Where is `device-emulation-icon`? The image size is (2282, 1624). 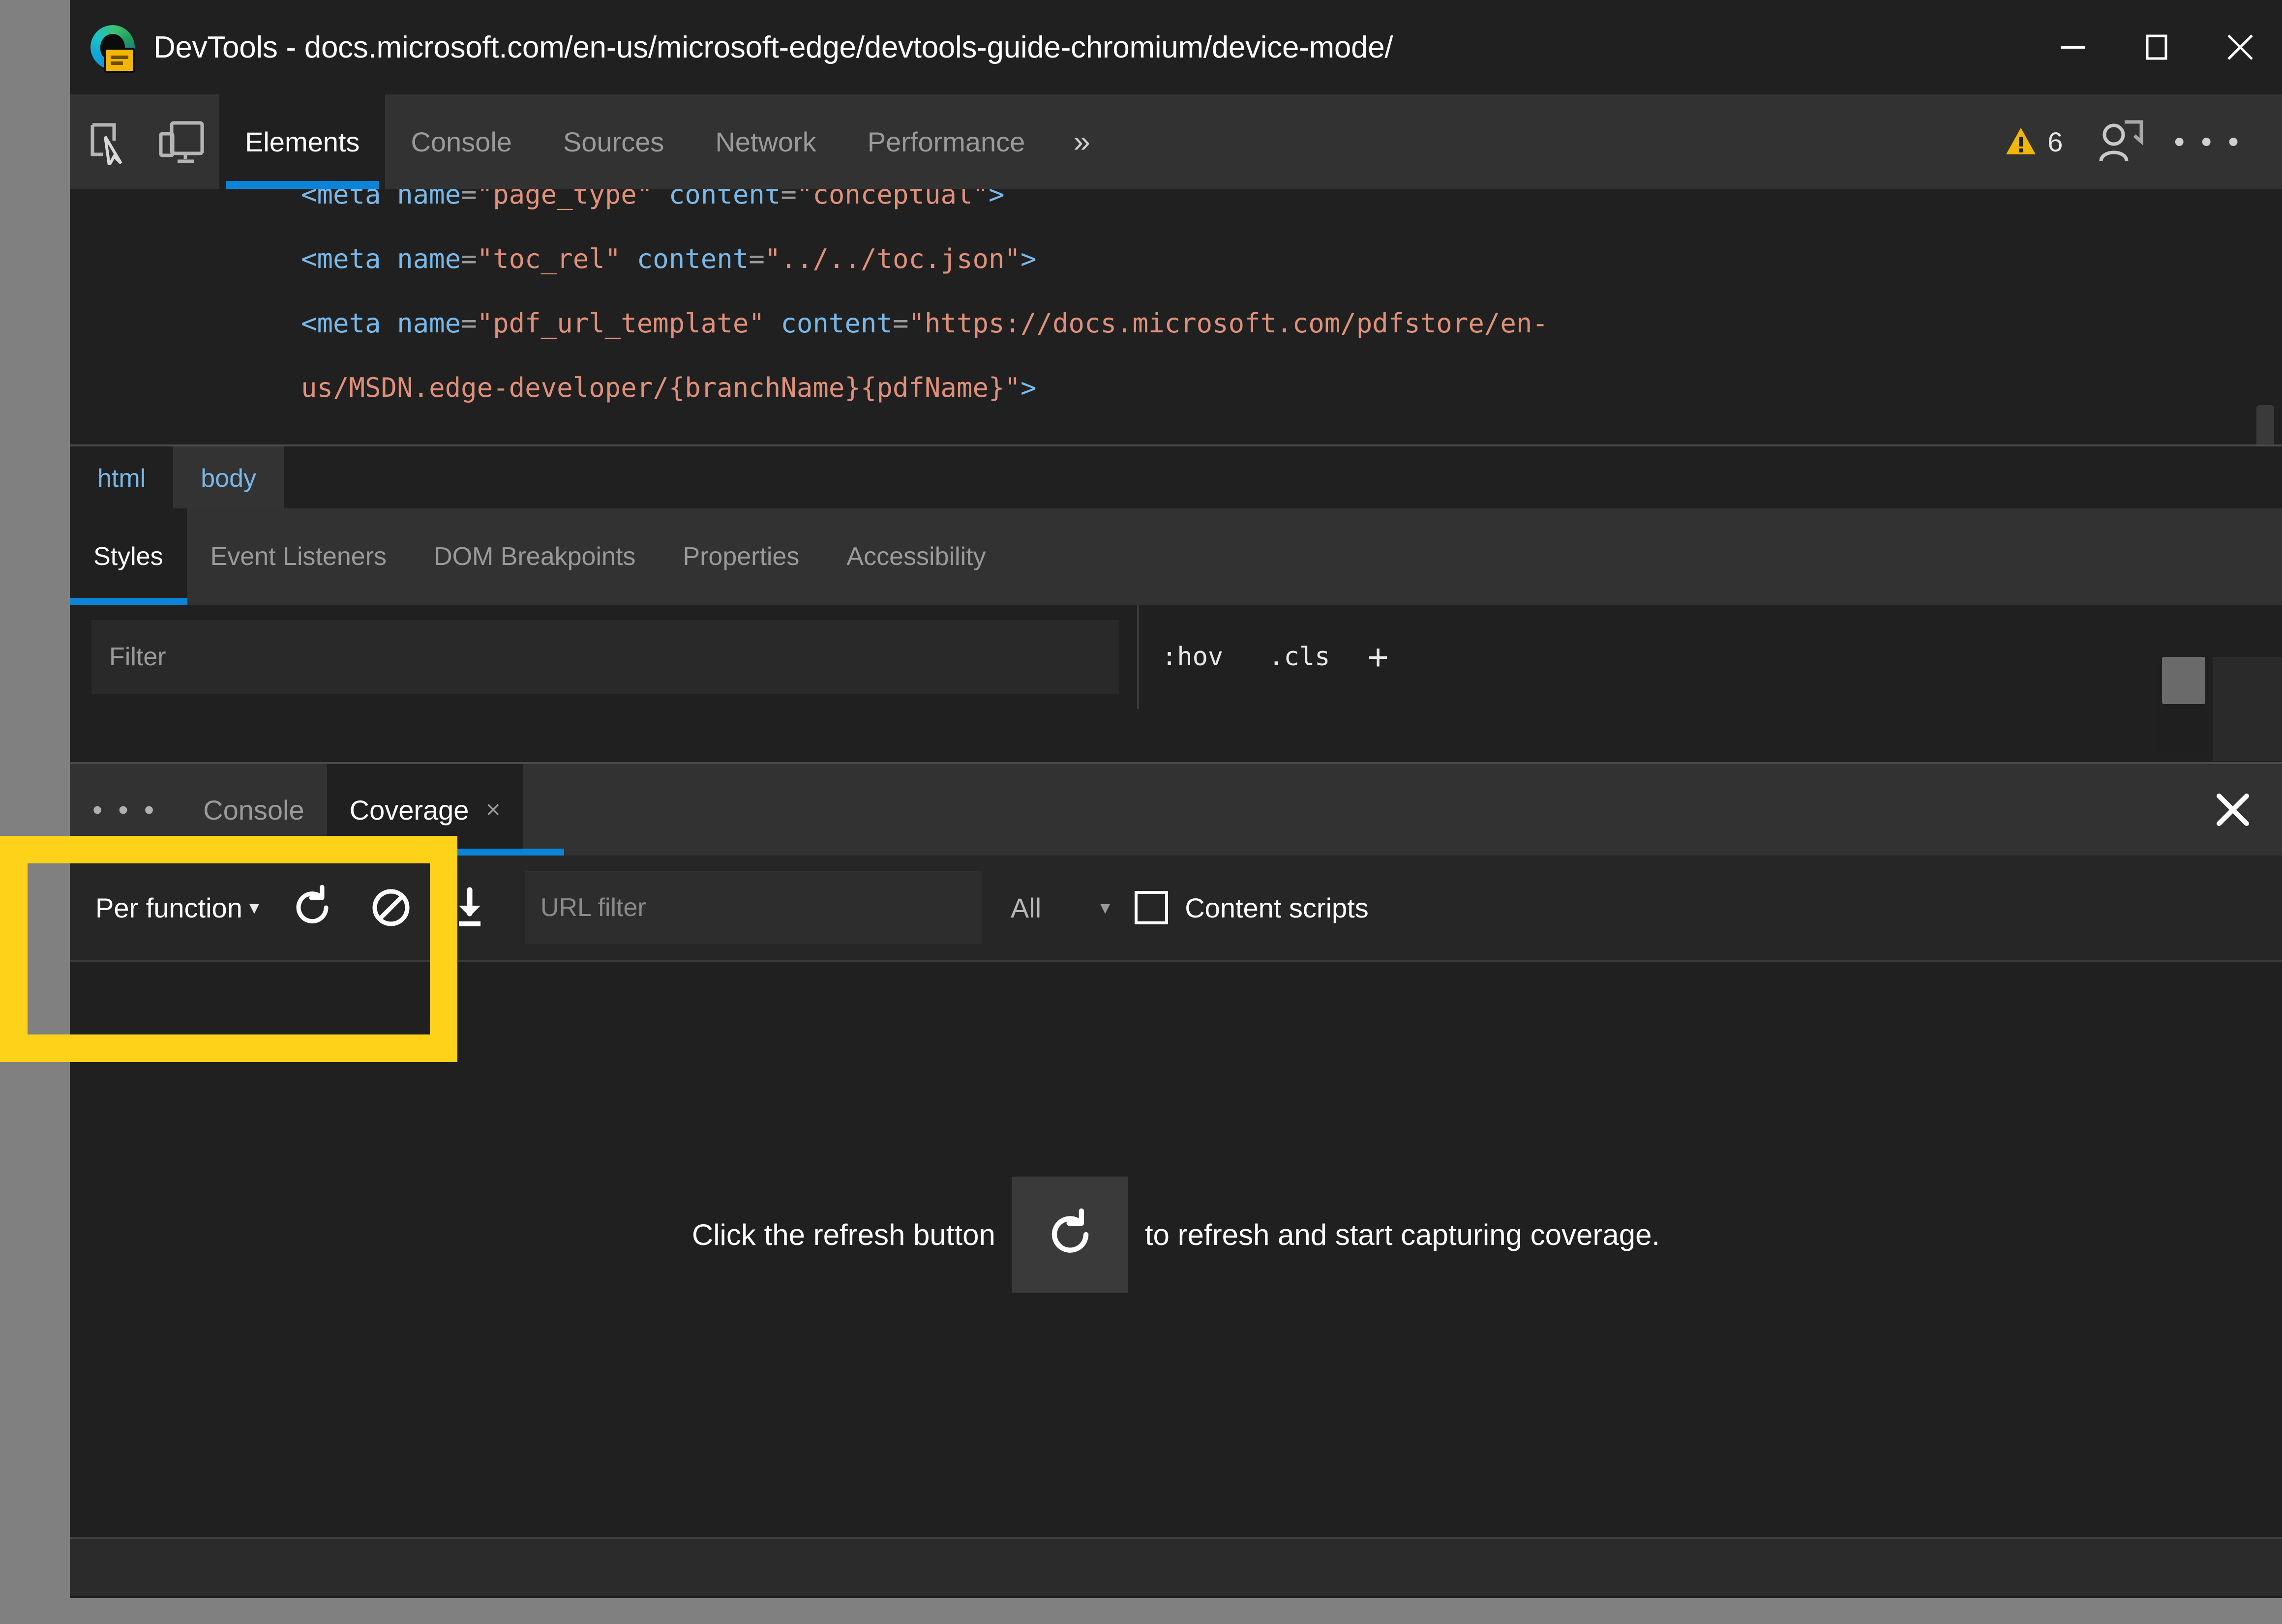
device-emulation-icon is located at coordinates (182, 141).